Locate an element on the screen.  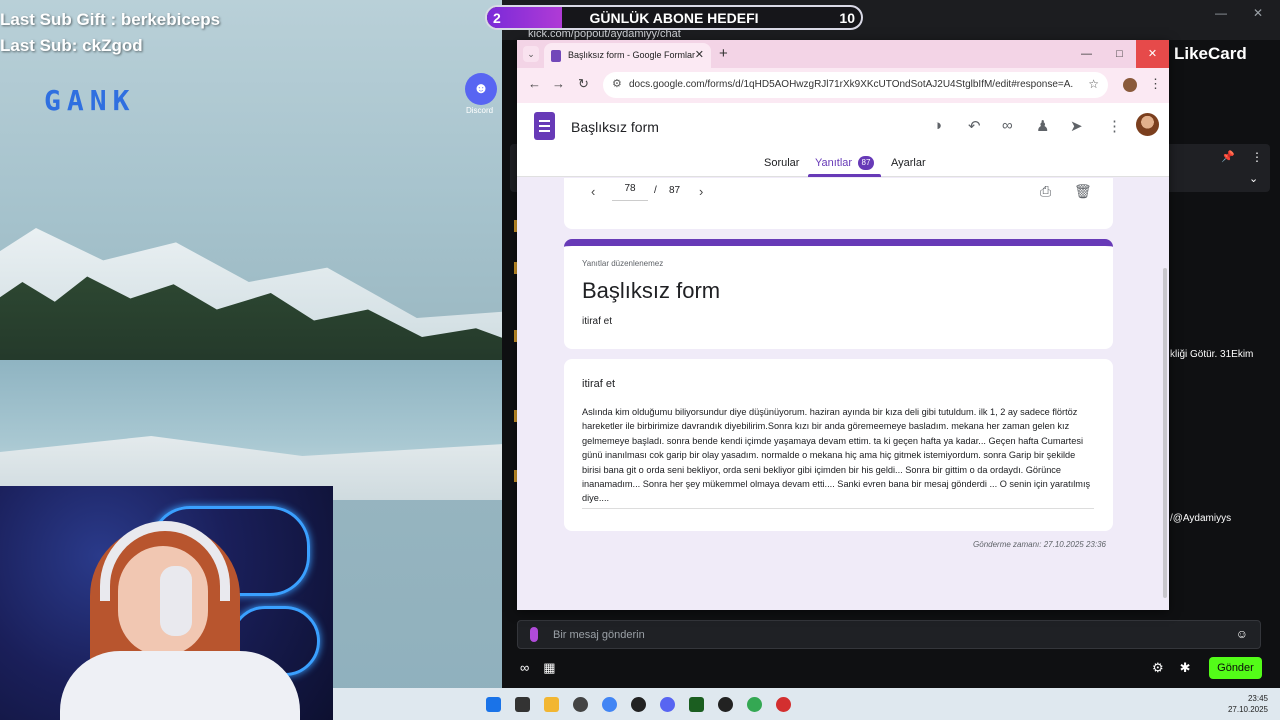
chat-message-fragment: kliği Götür. 31Ekim is located at coordinates (1212, 354).